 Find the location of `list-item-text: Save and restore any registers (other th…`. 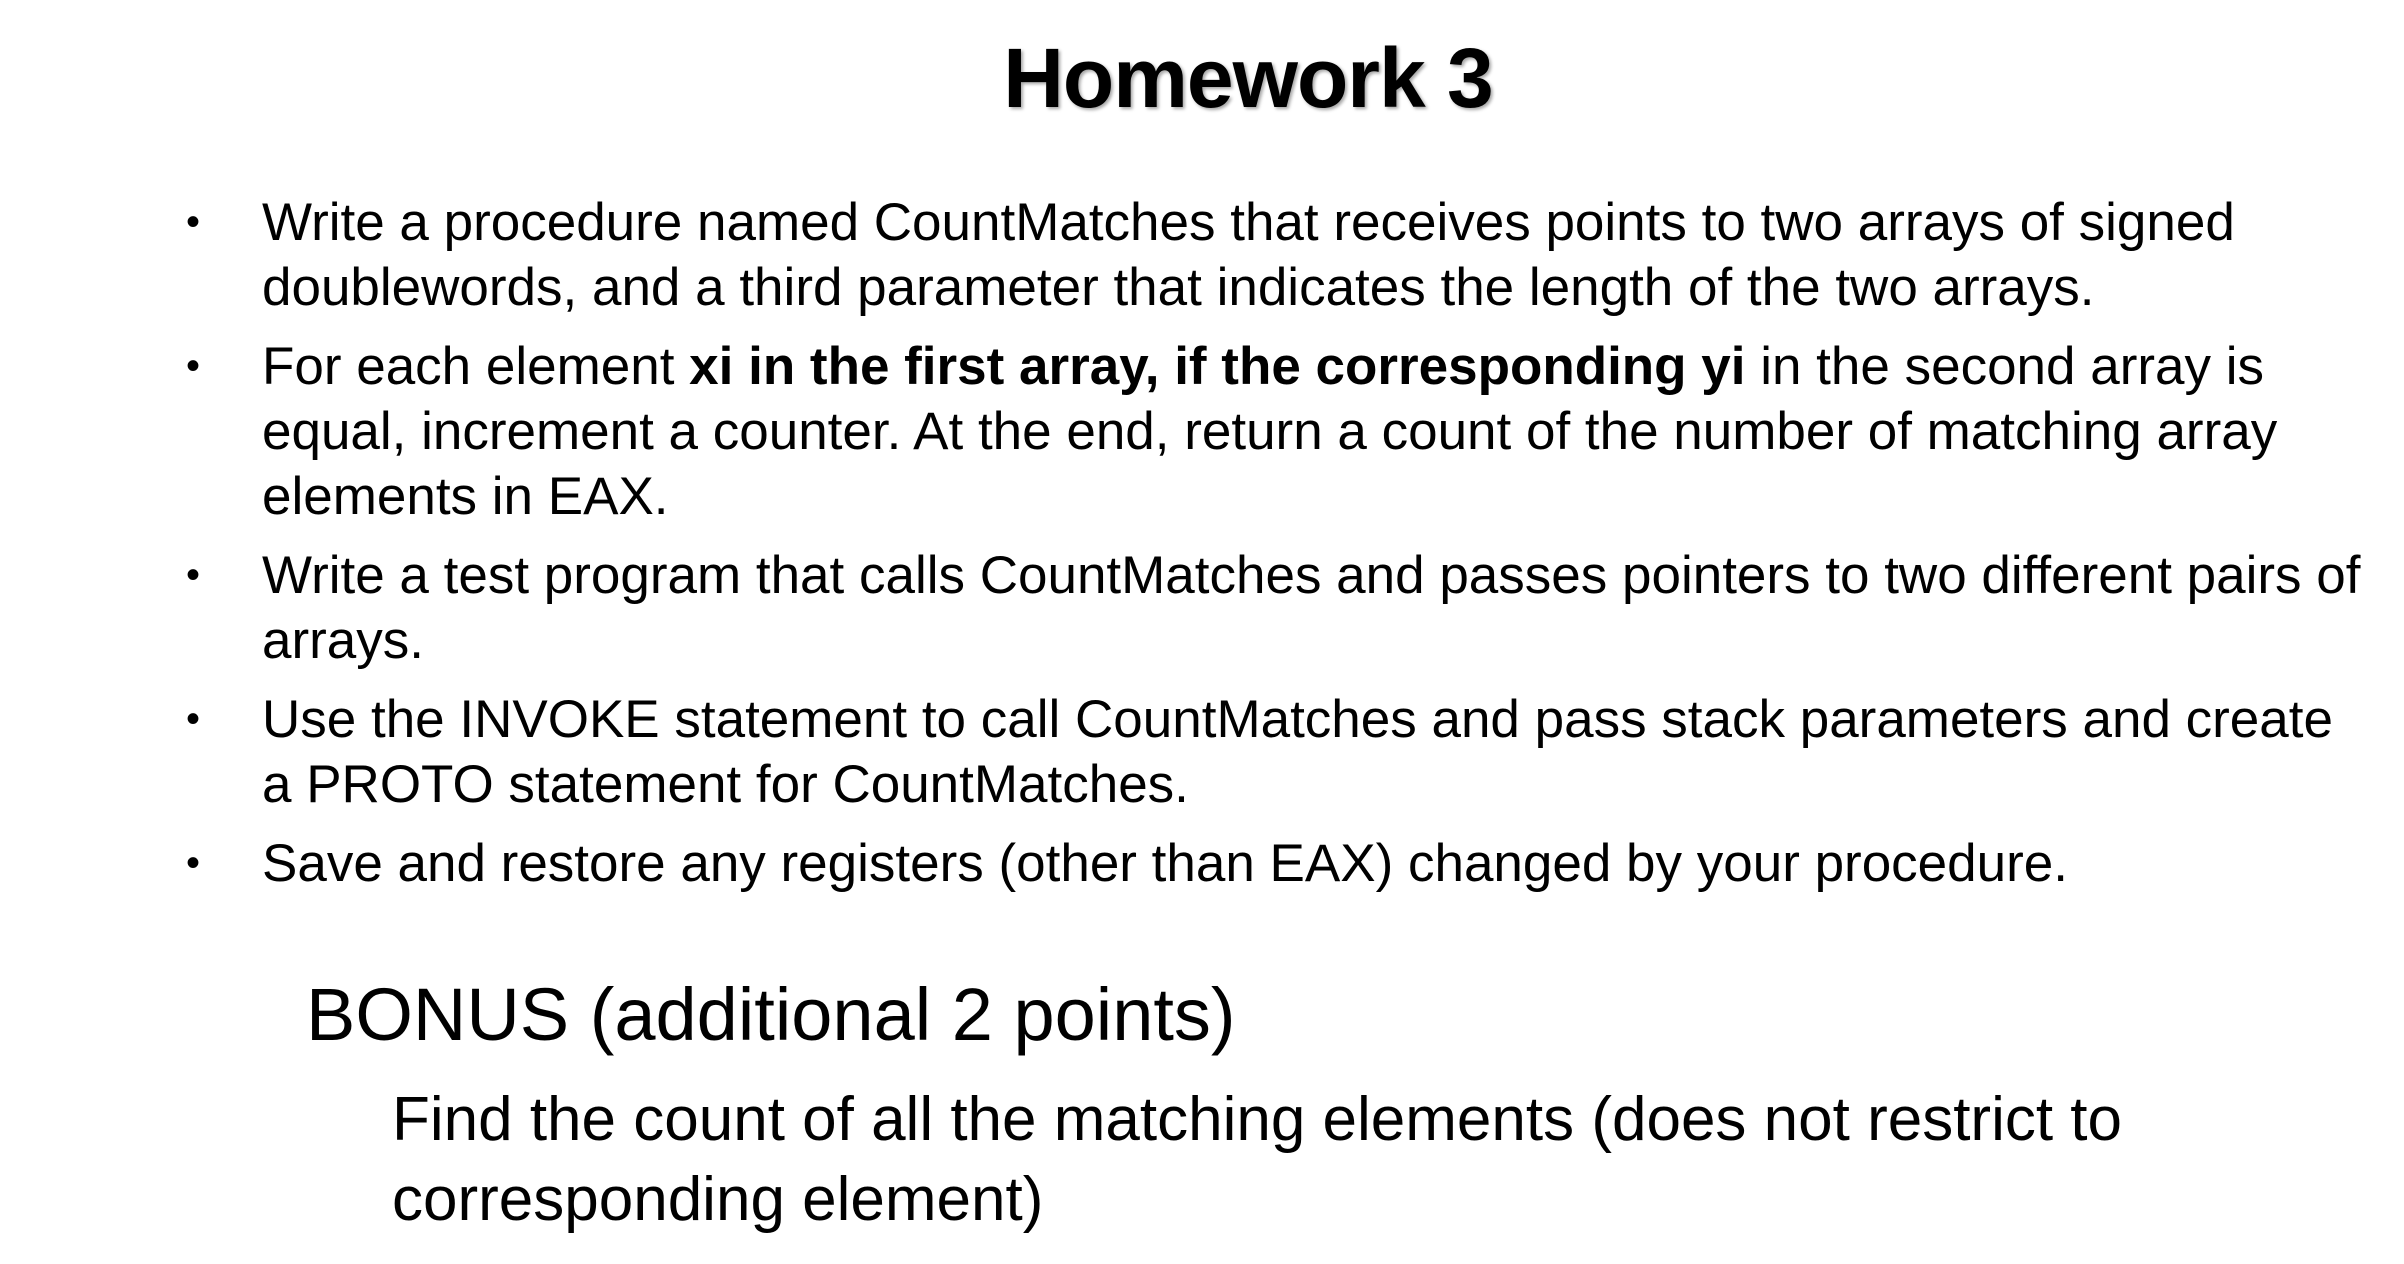

list-item-text: Save and restore any registers (other th… is located at coordinates (1165, 863).